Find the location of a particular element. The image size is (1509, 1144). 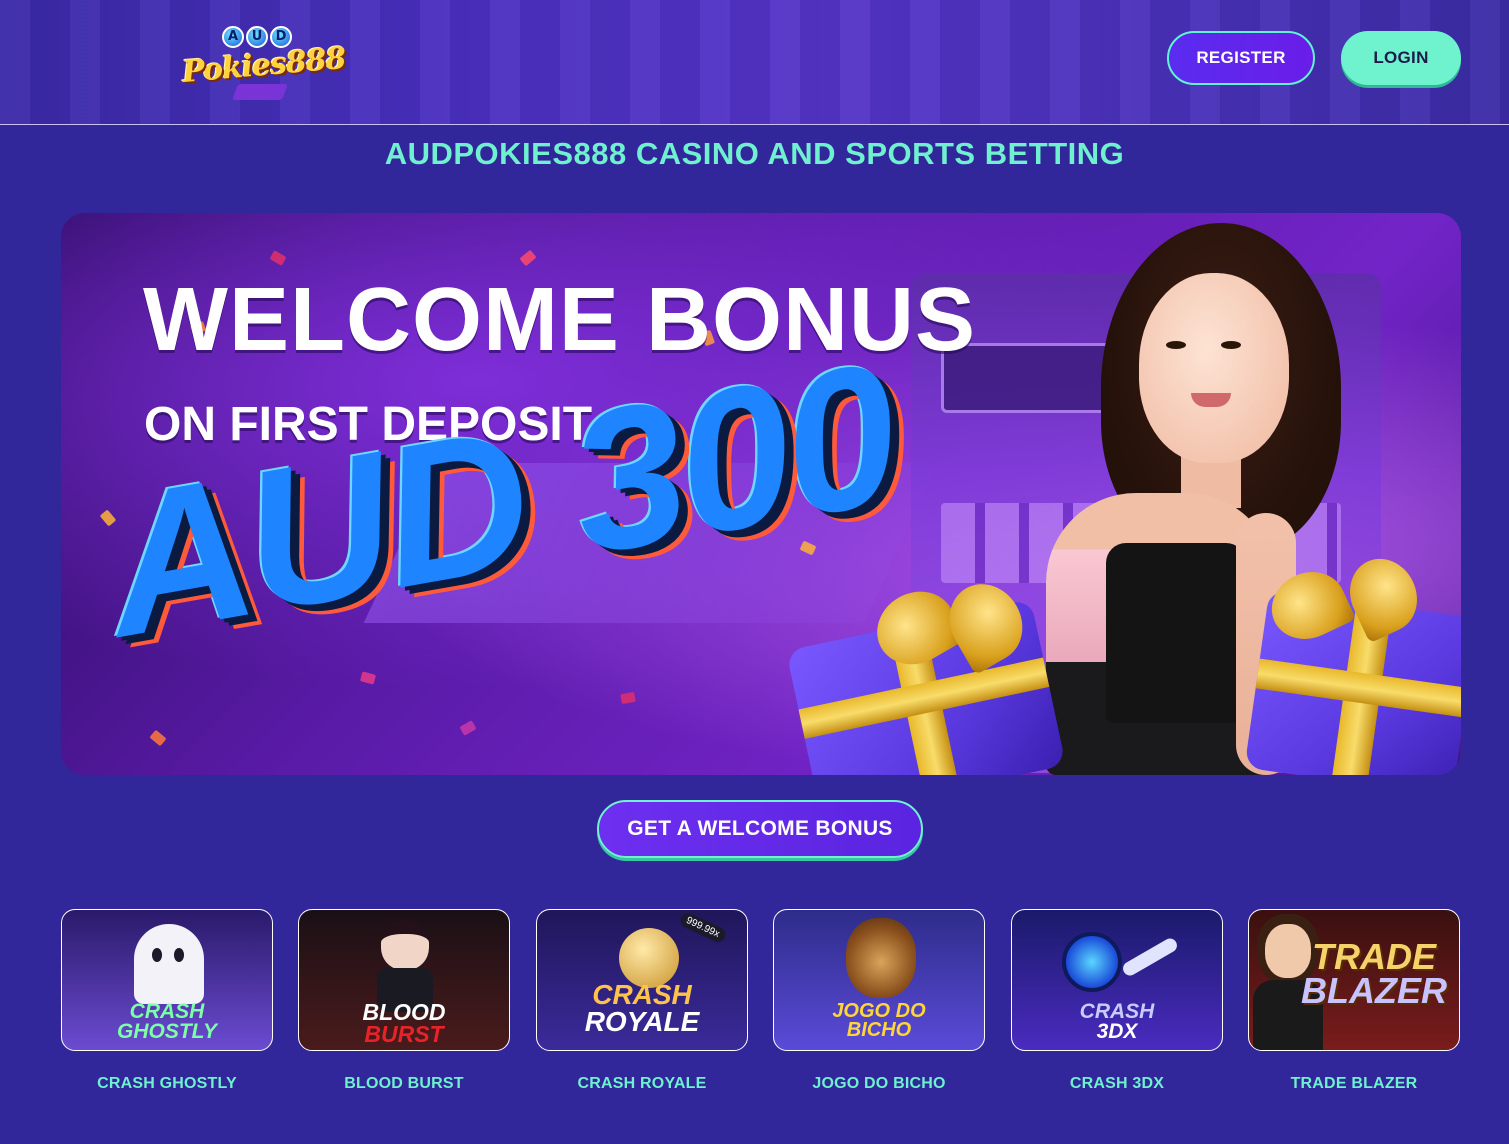

login-button: LOGIN is located at coordinates (1401, 58).